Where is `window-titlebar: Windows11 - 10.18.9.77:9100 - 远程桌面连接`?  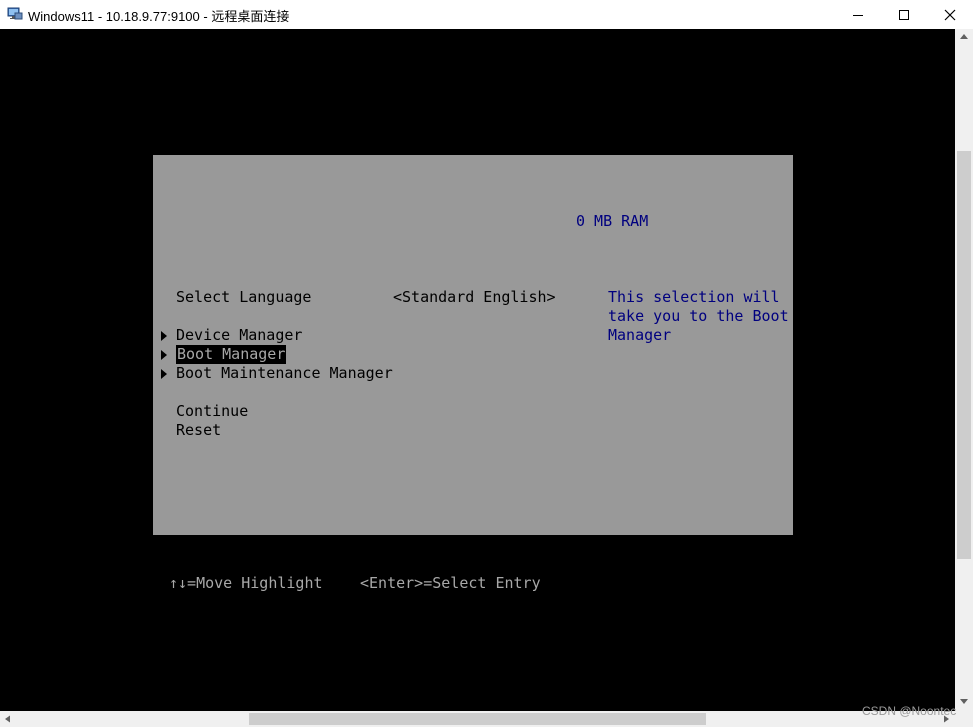
window-titlebar: Windows11 - 10.18.9.77:9100 - 远程桌面连接 is located at coordinates (486, 14).